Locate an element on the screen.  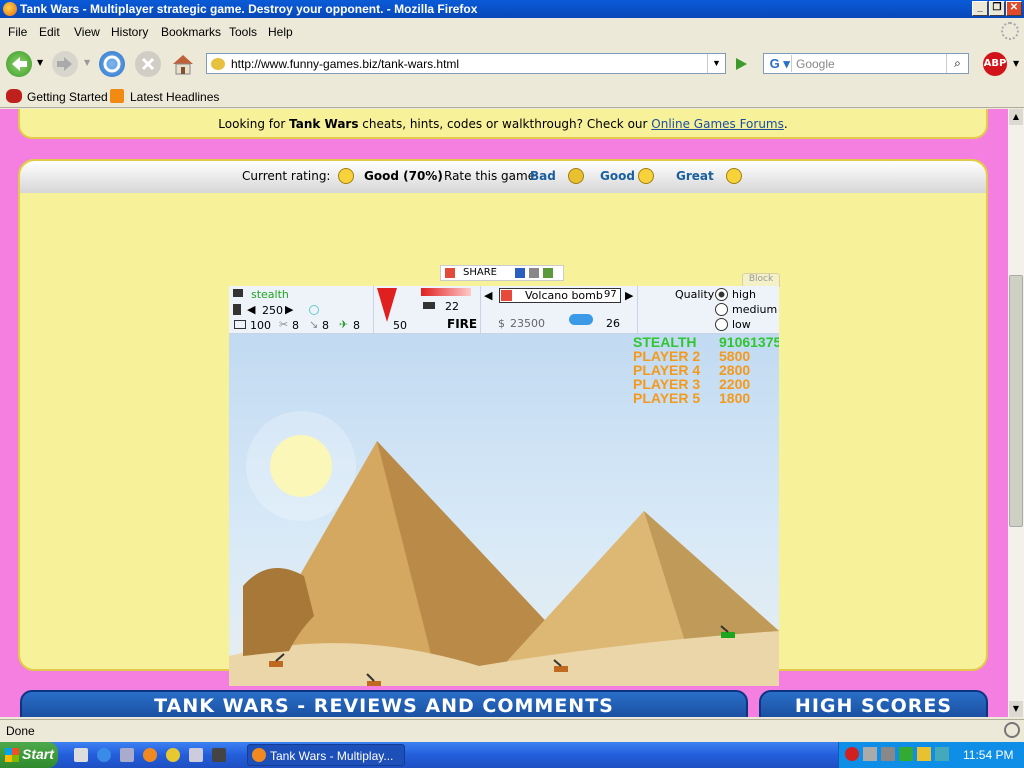
thumbs-up-smiley-icon is located at coordinates (734, 176).